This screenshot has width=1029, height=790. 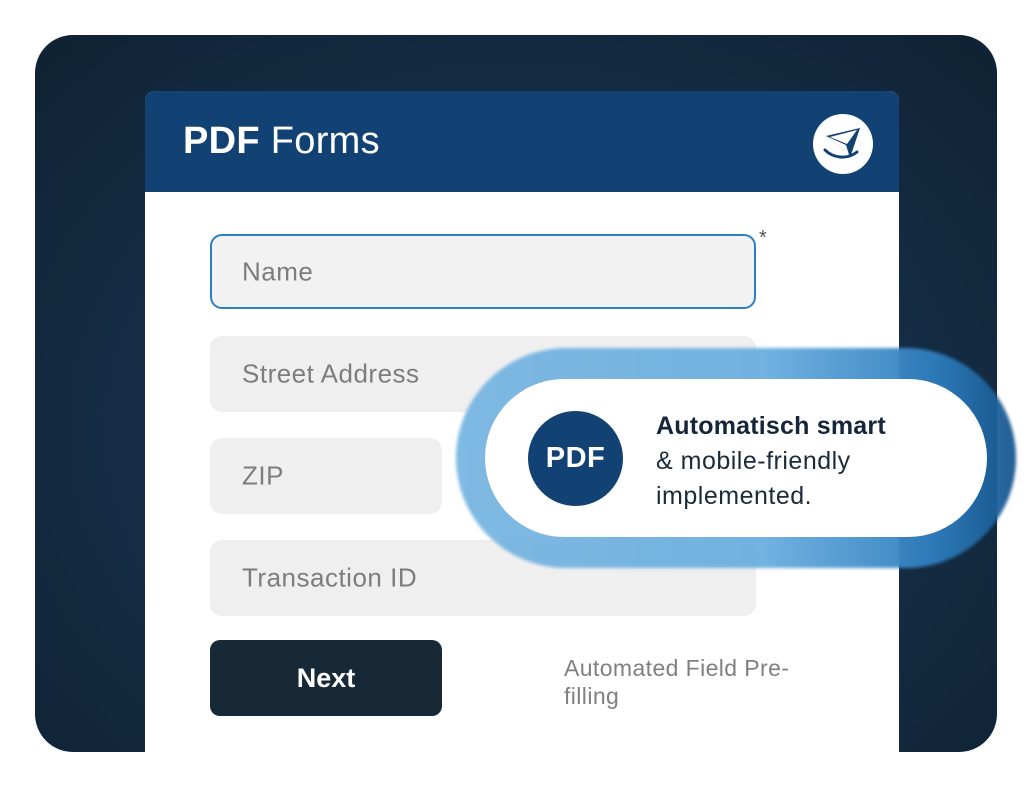 I want to click on transaction-id-placeholder: Transaction ID, so click(x=330, y=577).